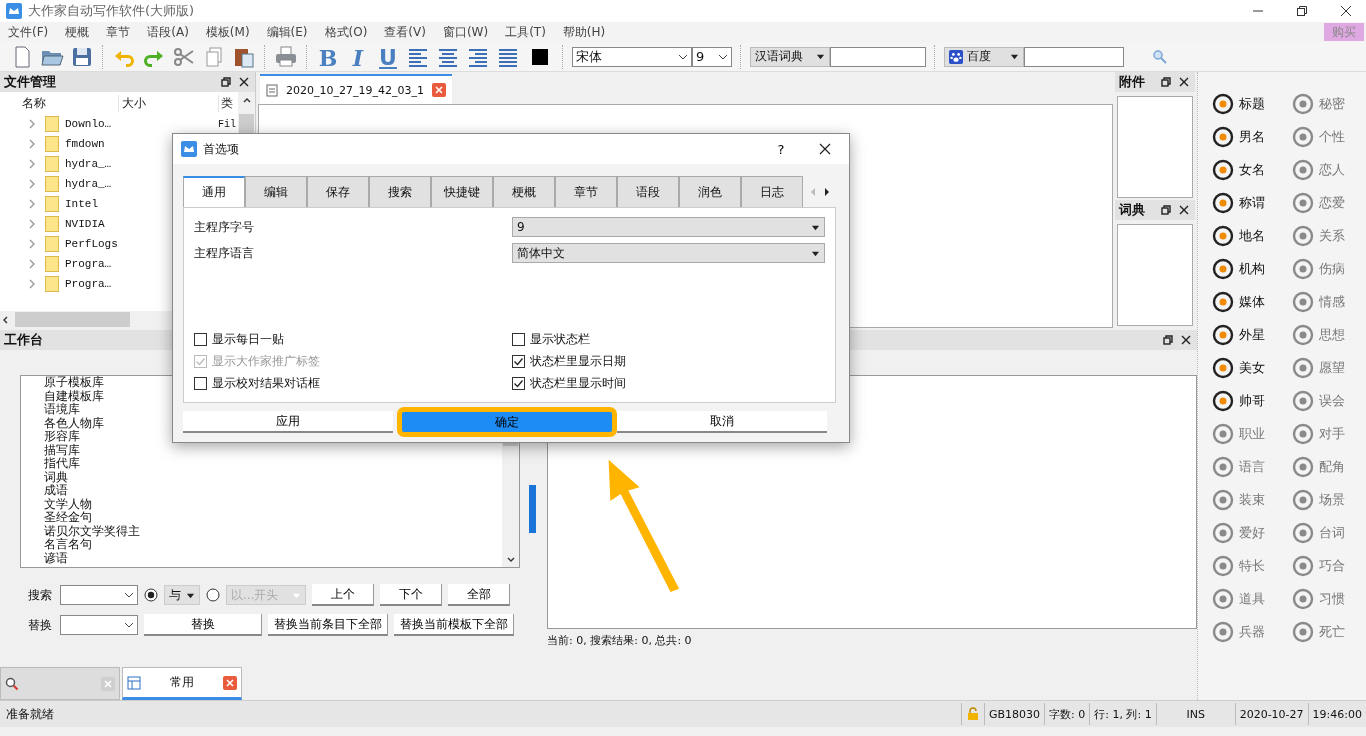 Image resolution: width=1366 pixels, height=736 pixels. Describe the element at coordinates (273, 464) in the screenshot. I see `list-item: 指代库` at that location.